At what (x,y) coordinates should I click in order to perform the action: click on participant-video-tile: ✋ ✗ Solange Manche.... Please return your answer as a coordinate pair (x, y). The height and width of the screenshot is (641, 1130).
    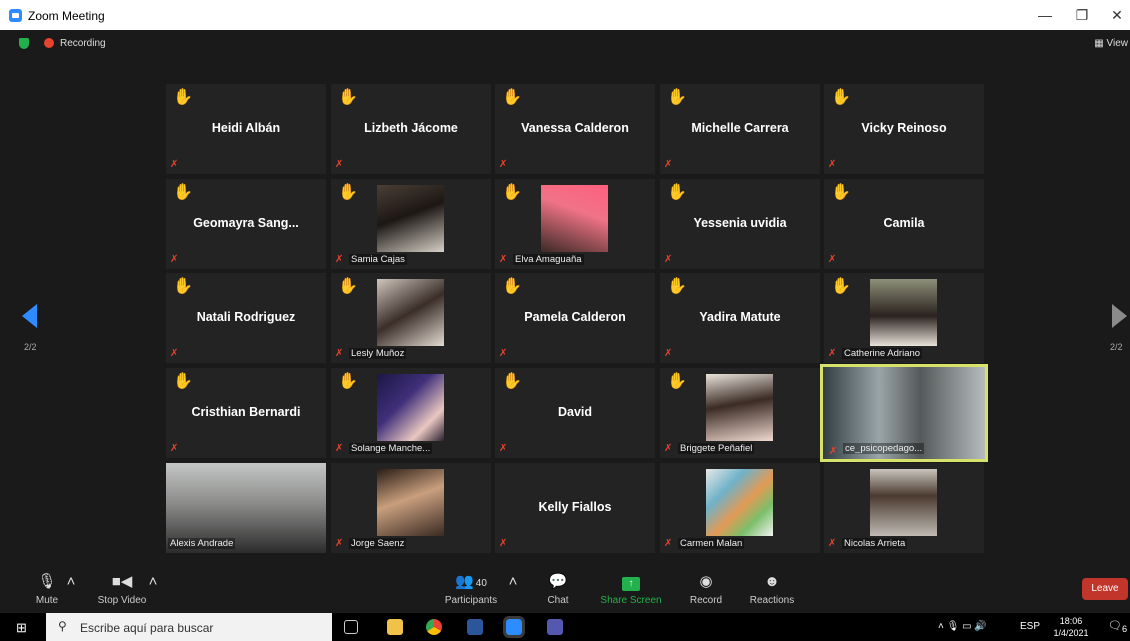
    Looking at the image, I should click on (411, 413).